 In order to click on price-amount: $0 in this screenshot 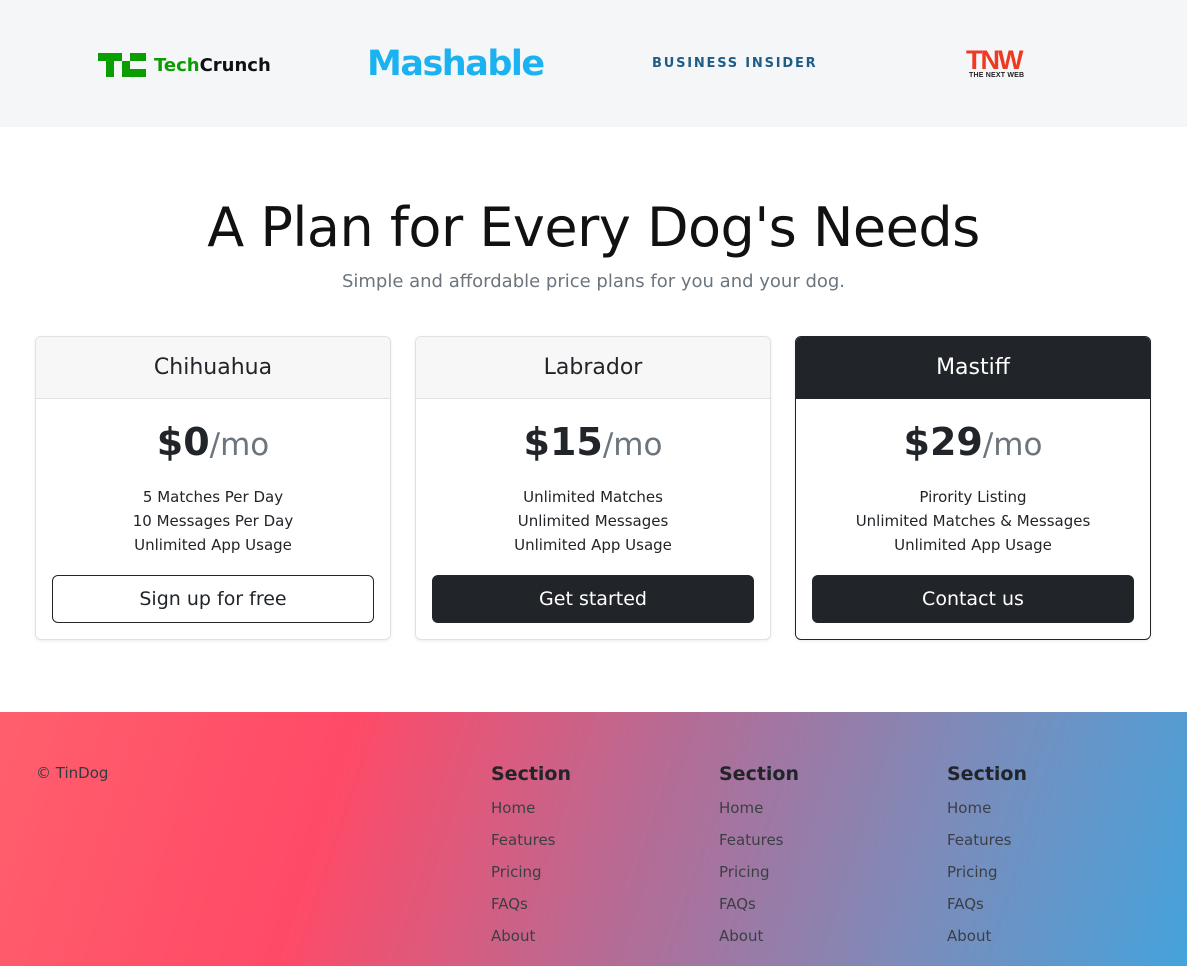, I will do `click(183, 442)`.